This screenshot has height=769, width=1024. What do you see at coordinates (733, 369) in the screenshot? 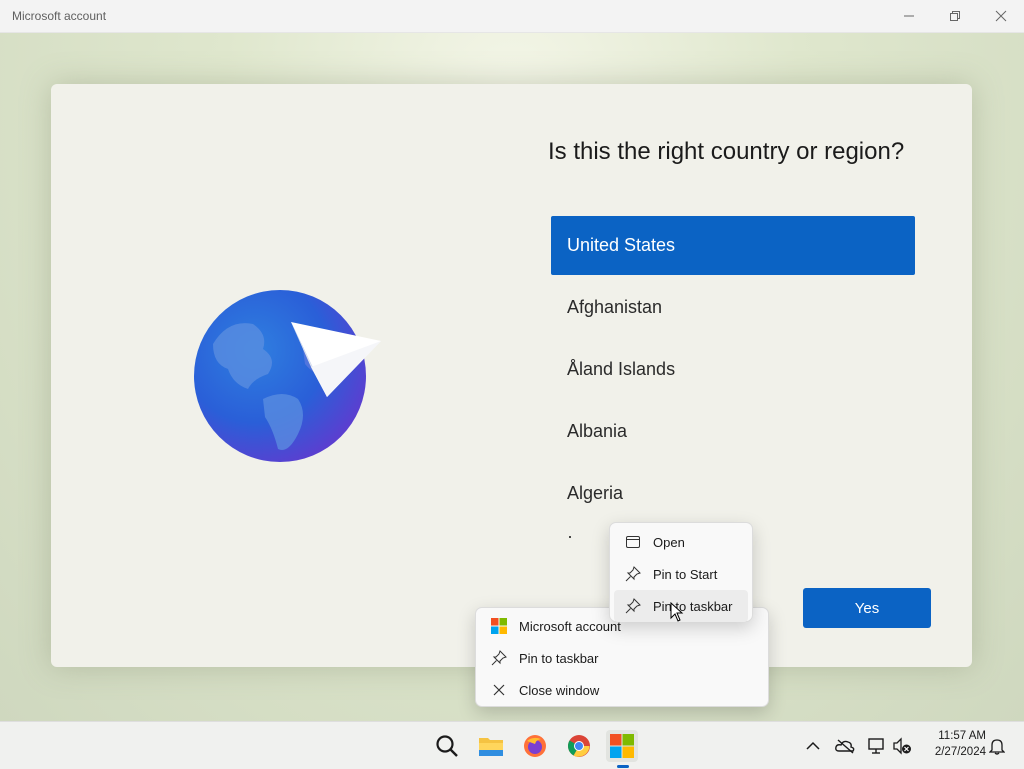
I see `country-option-aland-islands: Åland Islands` at bounding box center [733, 369].